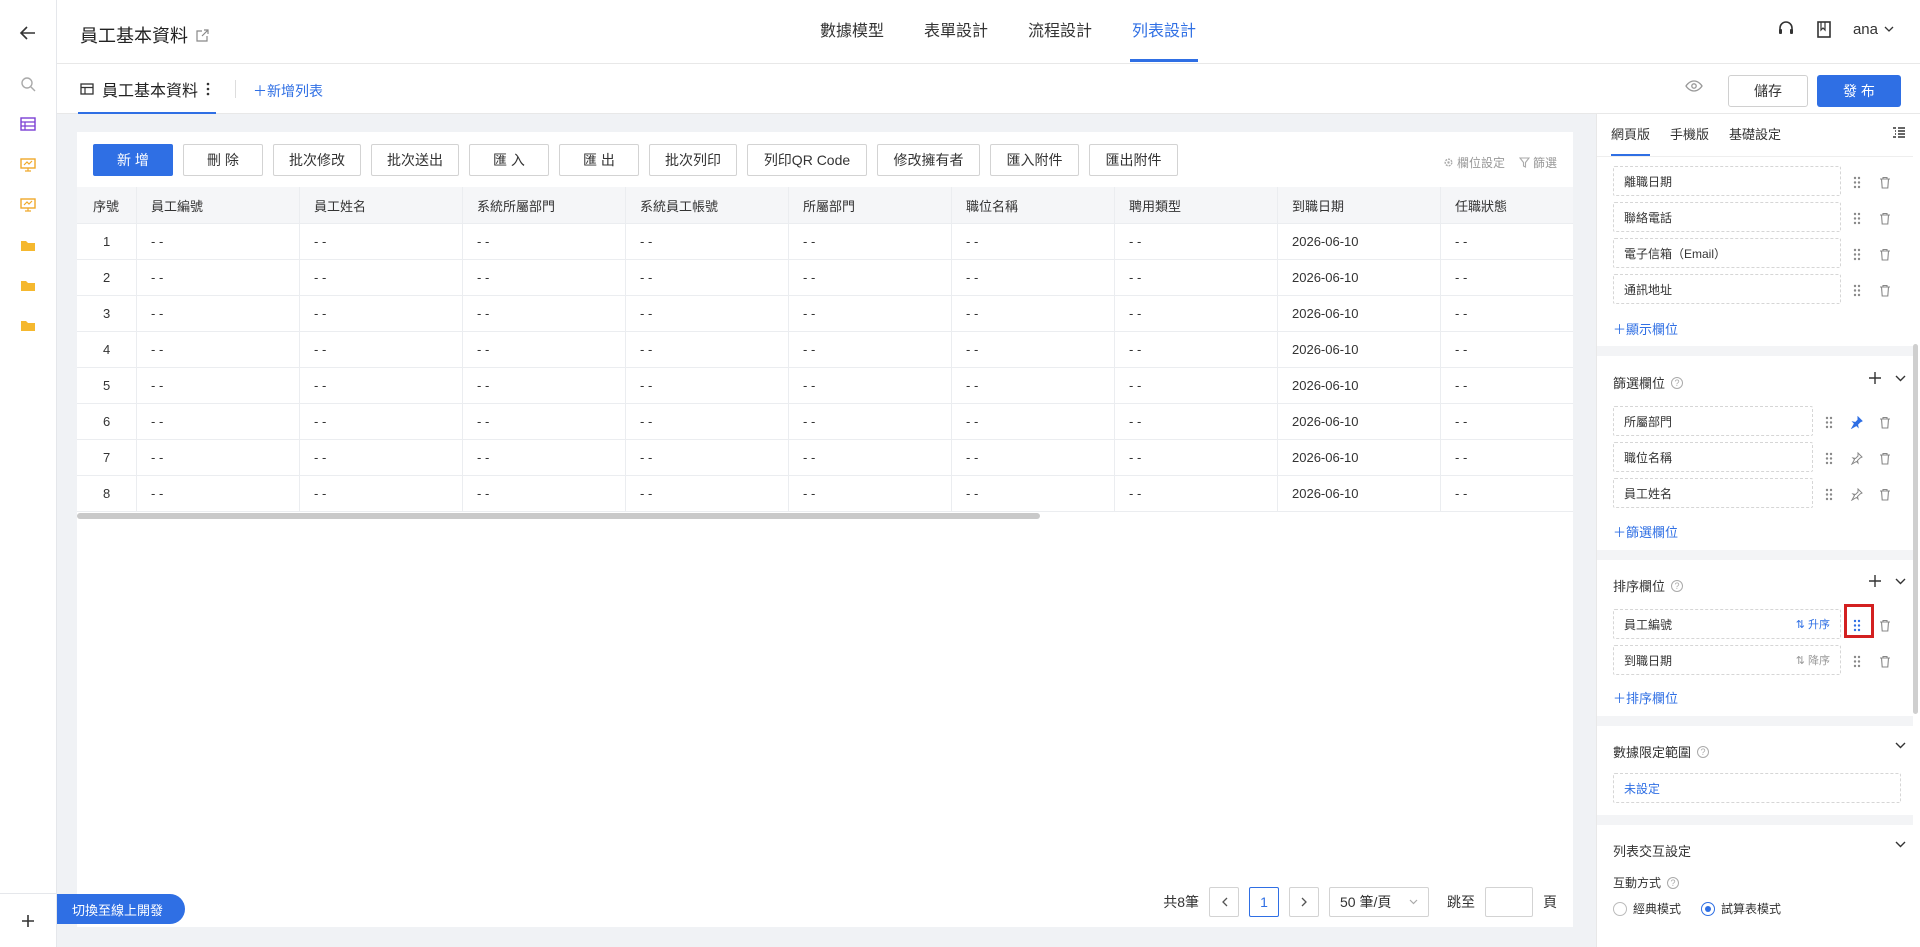  Describe the element at coordinates (1631, 135) in the screenshot. I see `tab-web: 網頁版` at that location.